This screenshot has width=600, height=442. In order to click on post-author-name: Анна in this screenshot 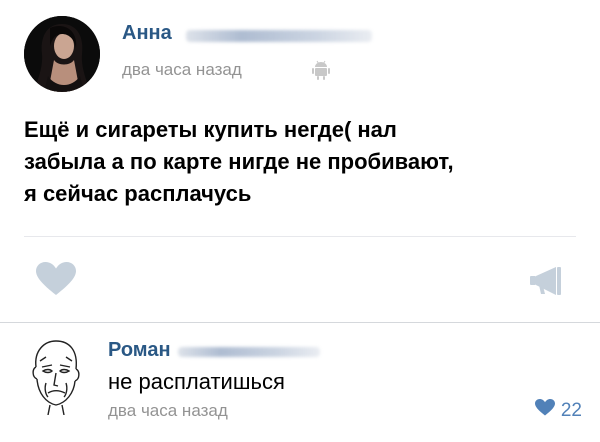, I will do `click(147, 33)`.